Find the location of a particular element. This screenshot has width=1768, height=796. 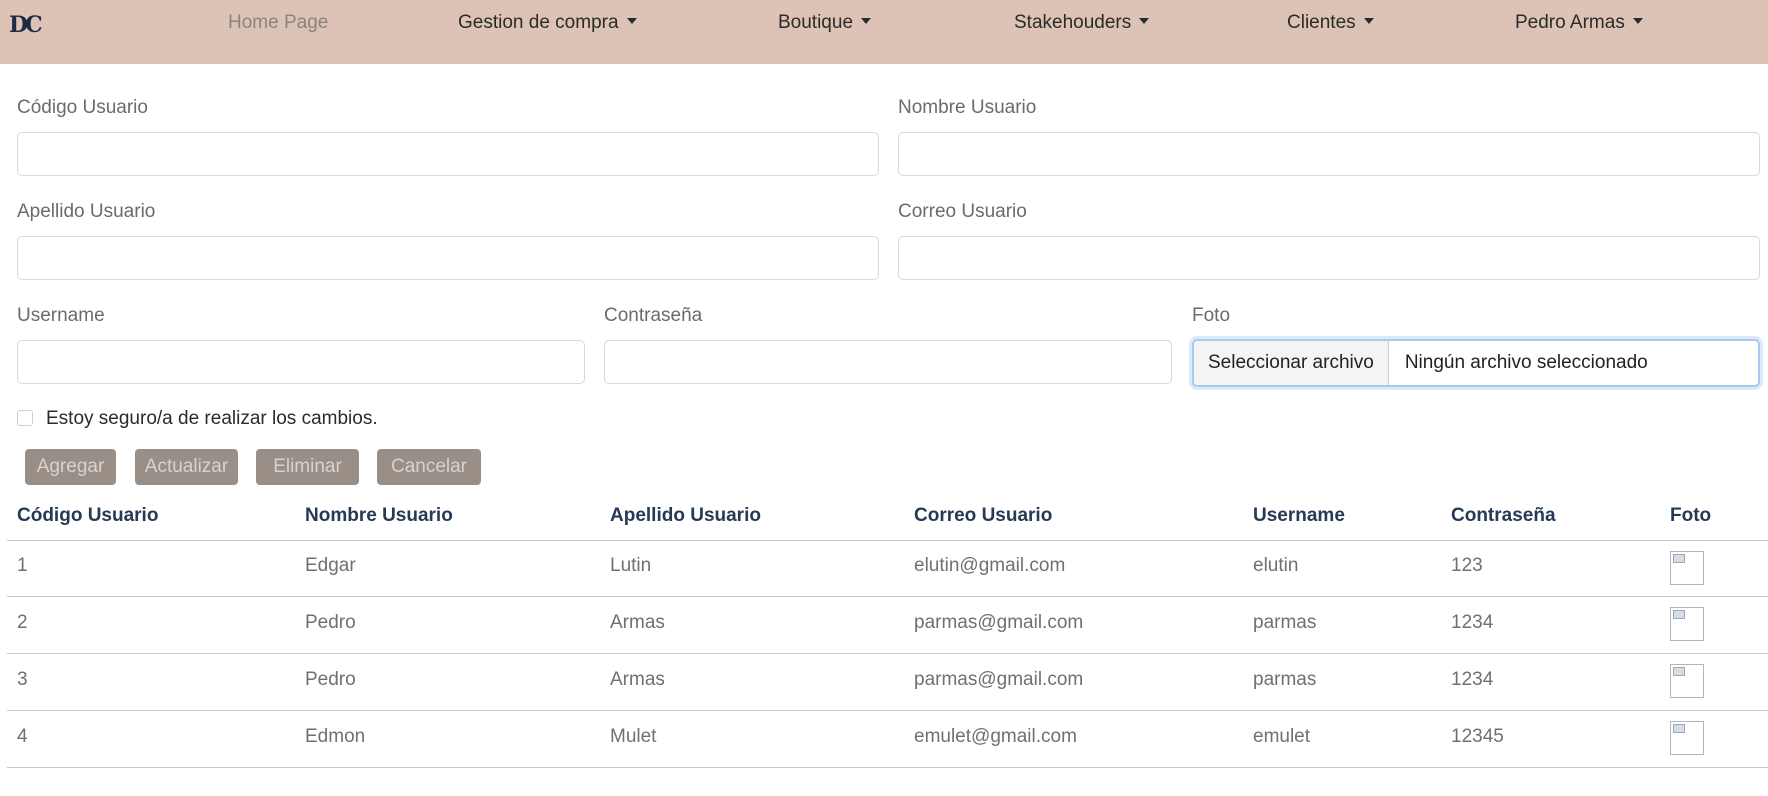

column-header: Apellido Usuario is located at coordinates (685, 515).